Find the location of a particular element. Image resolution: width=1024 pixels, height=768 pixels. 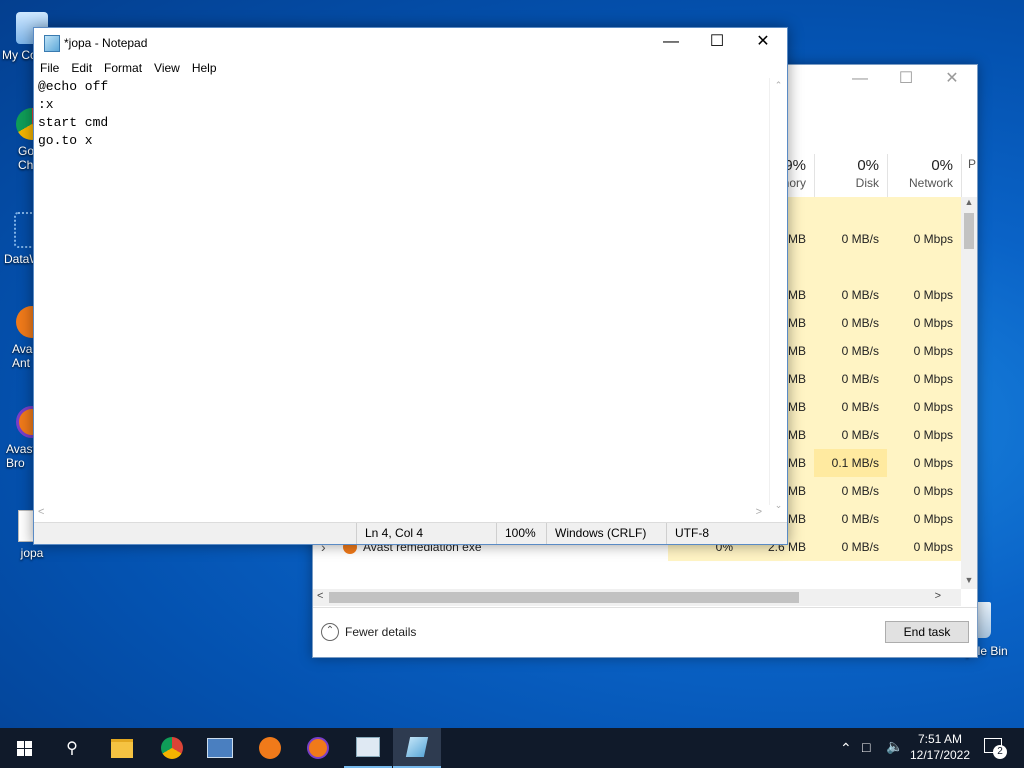

show-hidden-icons-icon: ⌃ is located at coordinates (846, 748).